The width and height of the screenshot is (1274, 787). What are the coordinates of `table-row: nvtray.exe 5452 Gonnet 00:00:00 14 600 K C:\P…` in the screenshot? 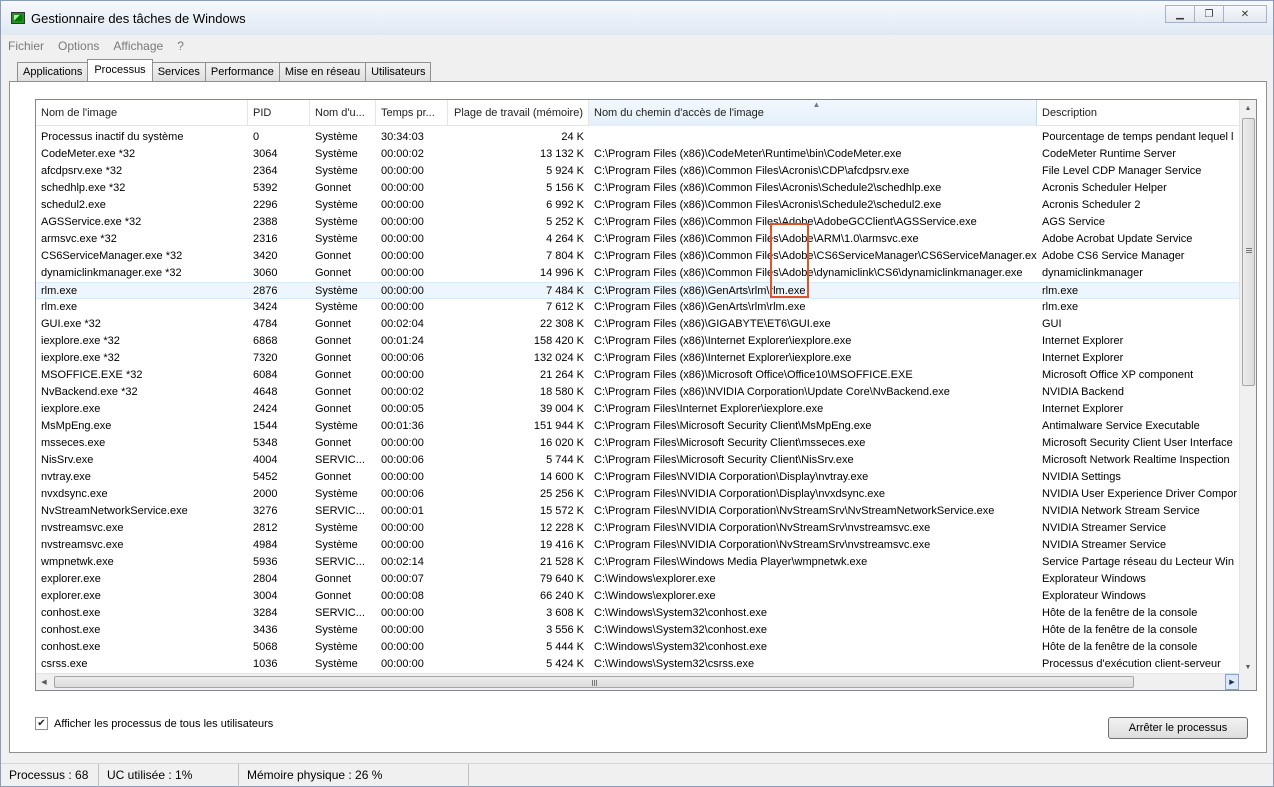 It's located at (638, 477).